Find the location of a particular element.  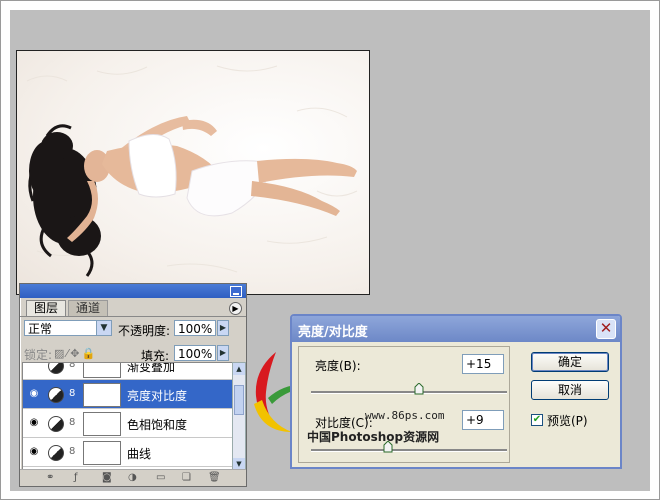

layer-list-scrollbar: ▲ ▼ is located at coordinates (239, 416).